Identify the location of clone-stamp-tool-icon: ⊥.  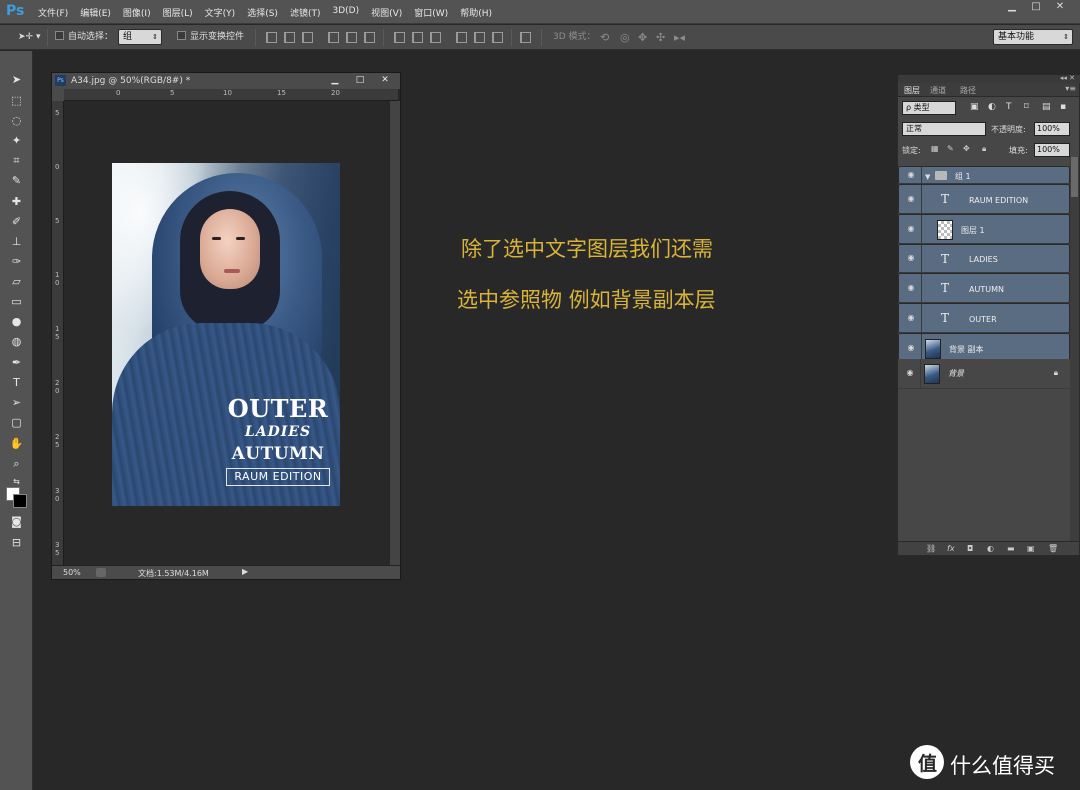
(16, 241).